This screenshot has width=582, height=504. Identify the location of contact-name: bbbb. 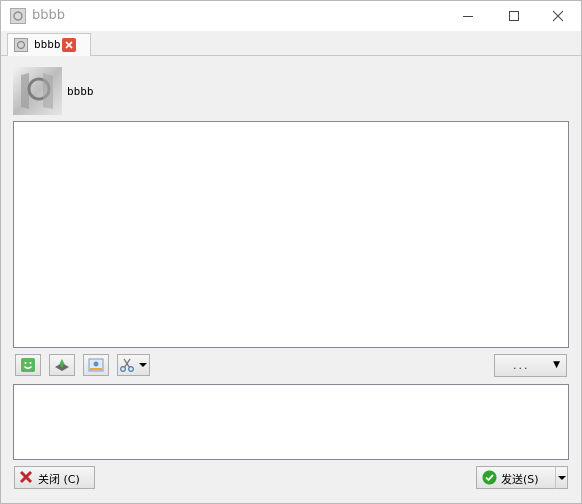
(80, 91).